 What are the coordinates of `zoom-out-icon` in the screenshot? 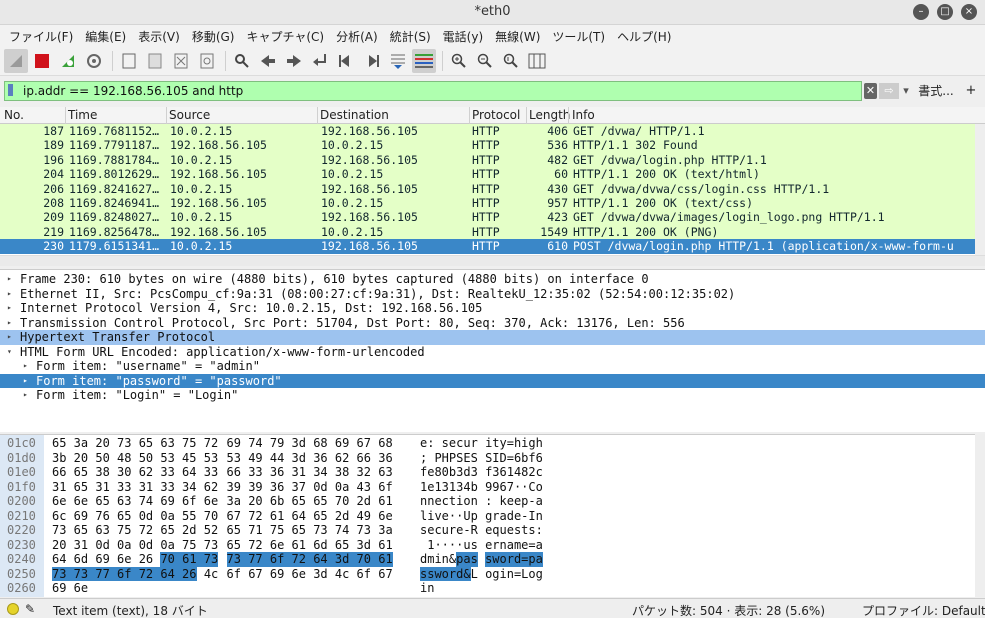 It's located at (485, 61).